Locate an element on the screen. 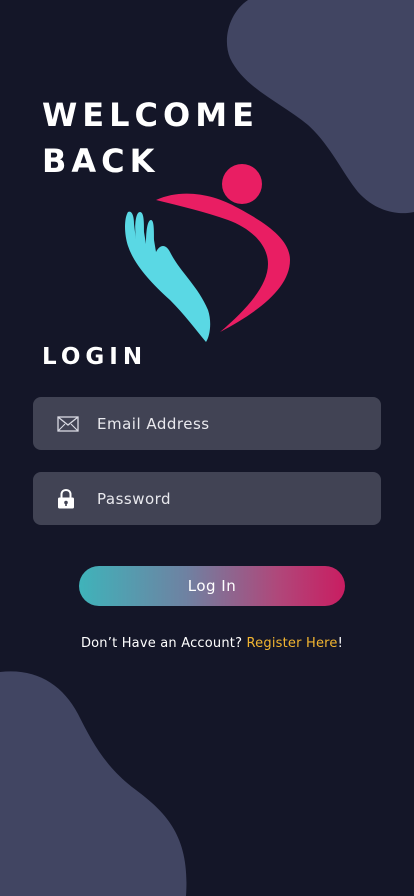 This screenshot has width=414, height=896. email-input is located at coordinates (232, 423).